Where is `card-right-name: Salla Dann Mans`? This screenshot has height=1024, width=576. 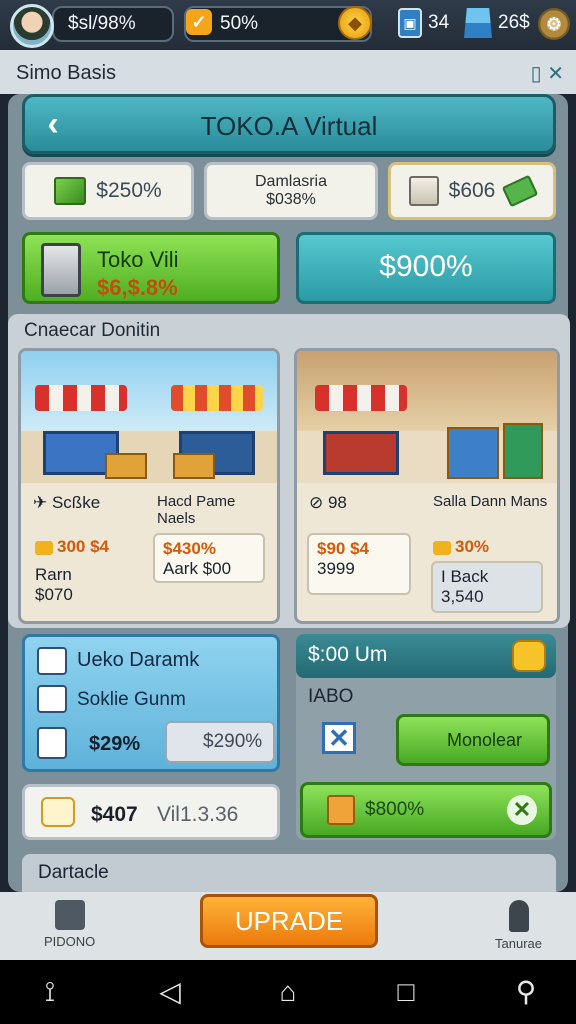 card-right-name: Salla Dann Mans is located at coordinates (490, 501).